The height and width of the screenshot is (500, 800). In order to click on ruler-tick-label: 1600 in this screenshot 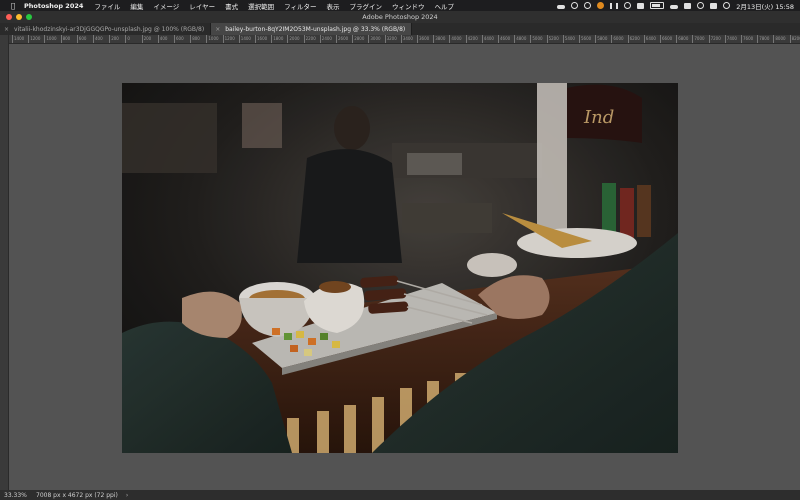, I will do `click(261, 39)`.